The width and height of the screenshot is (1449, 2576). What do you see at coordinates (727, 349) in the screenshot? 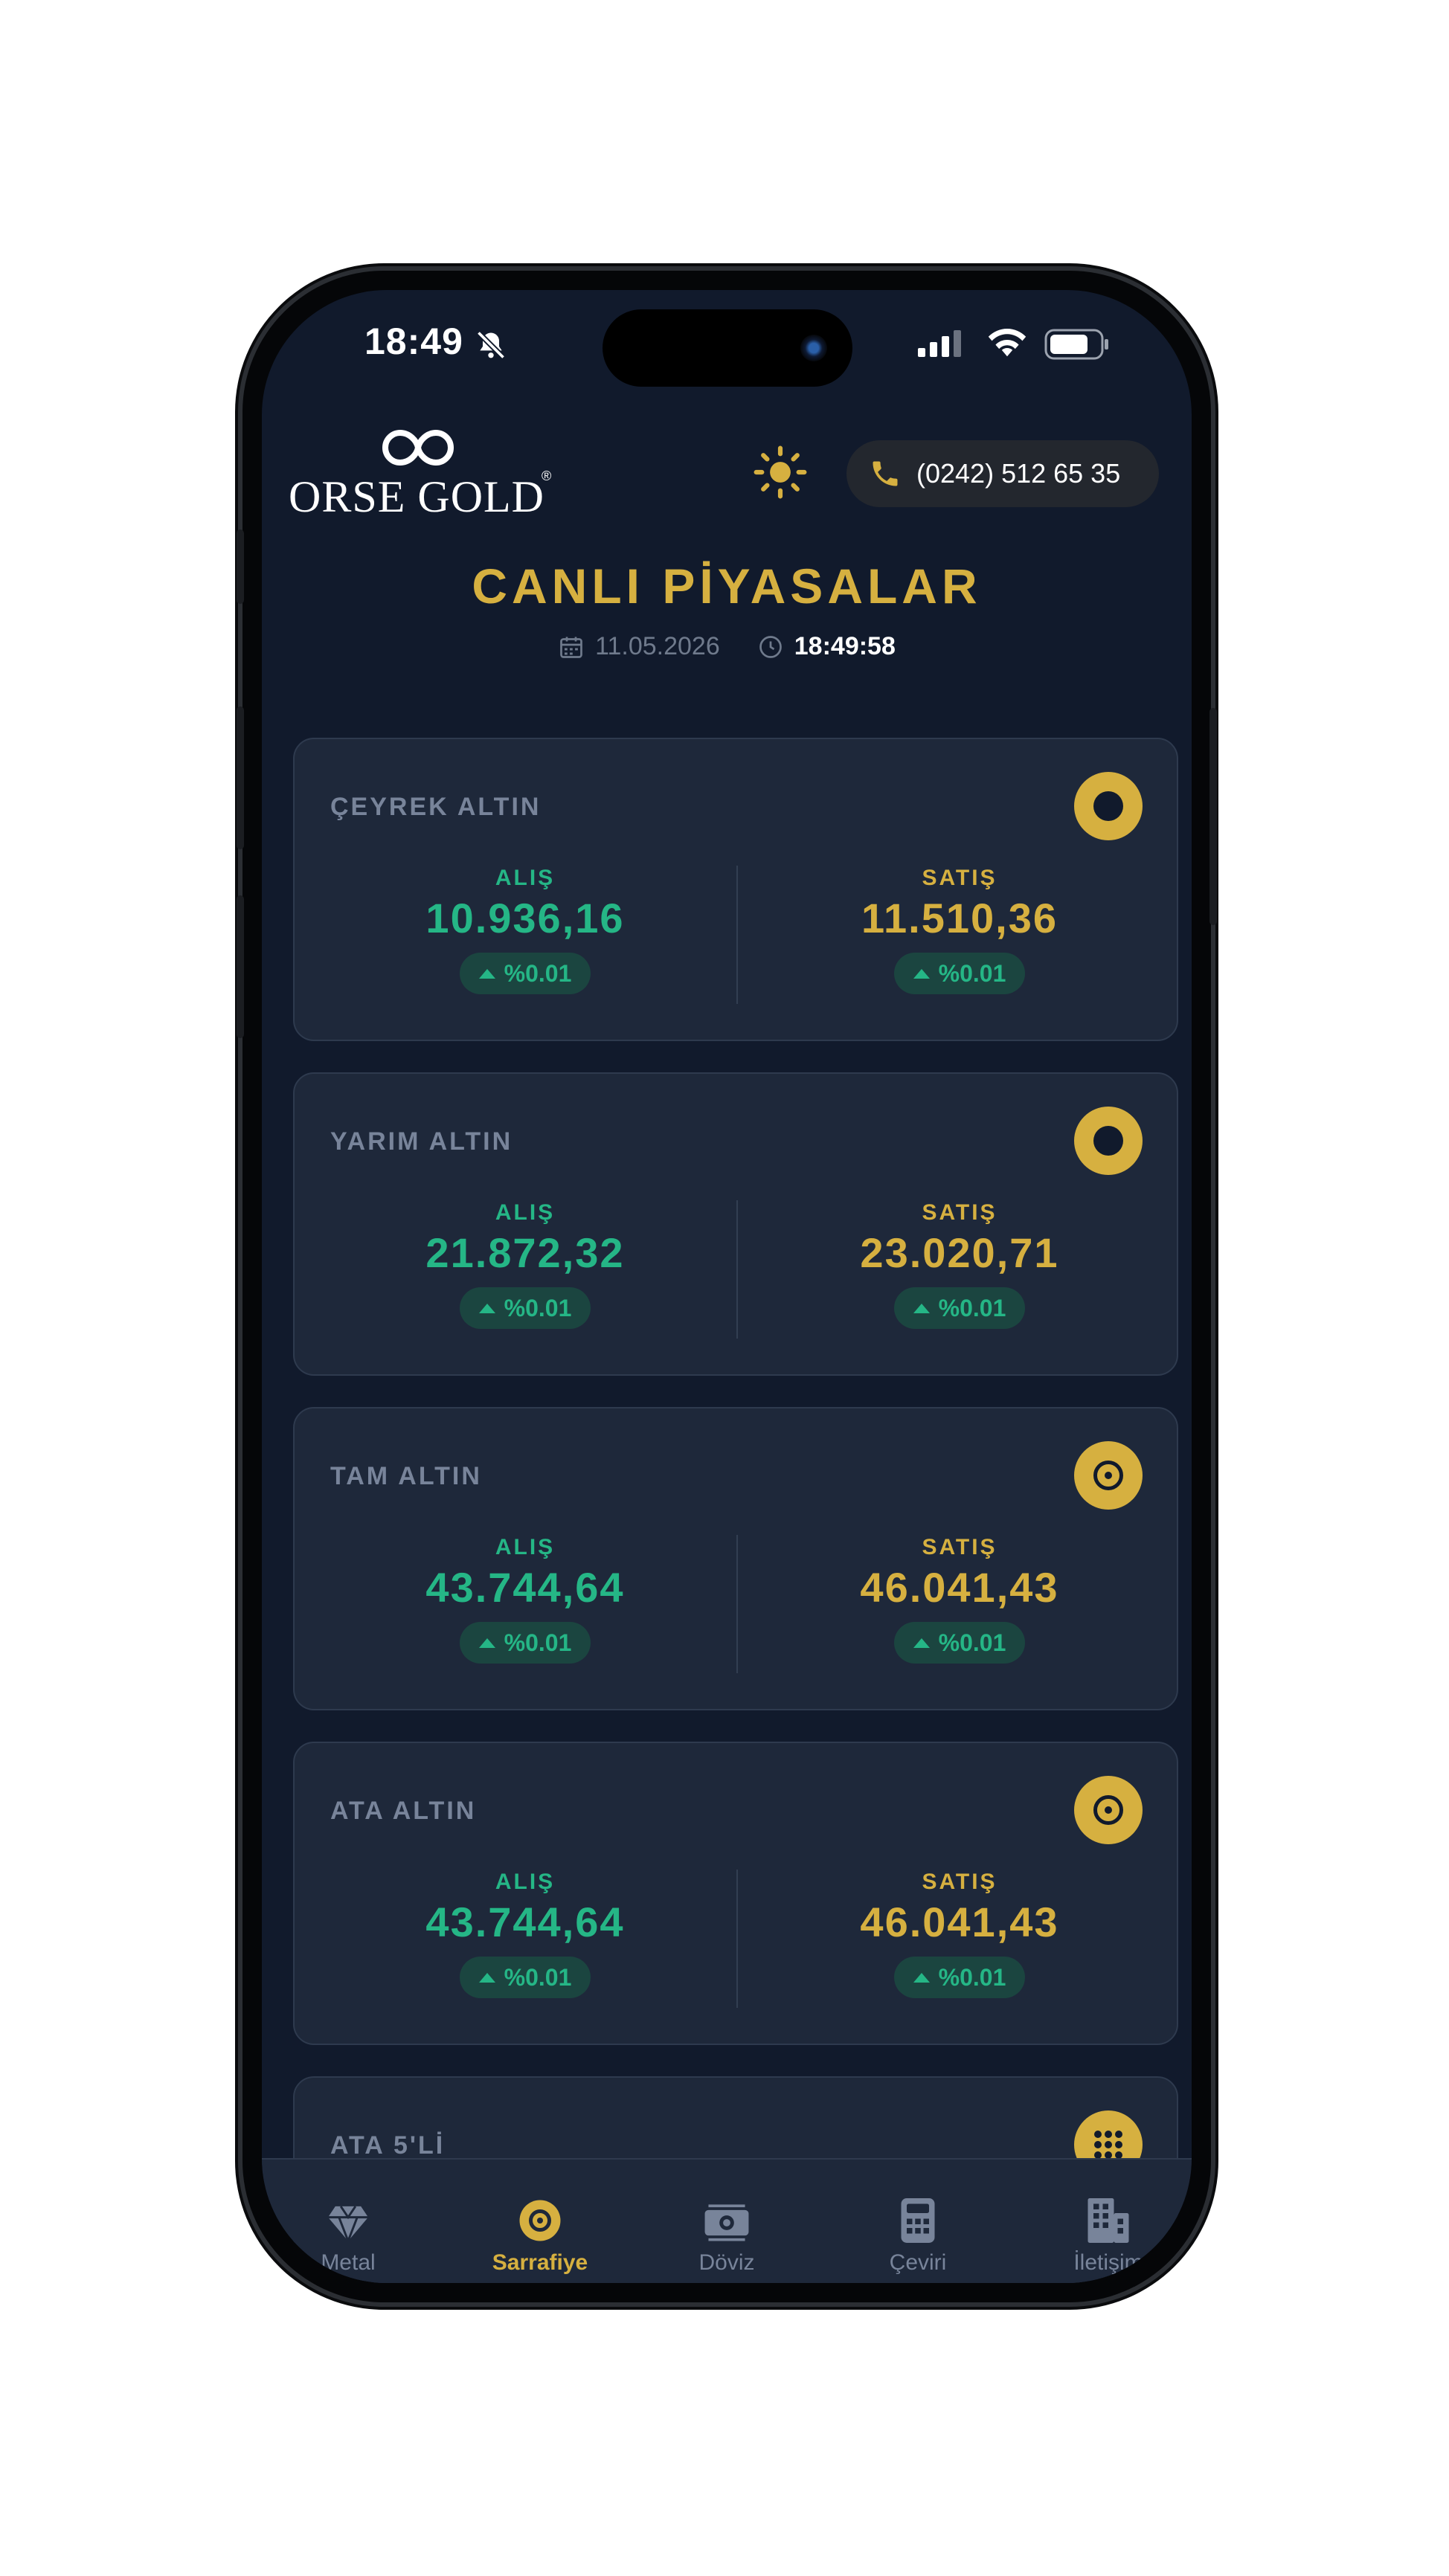
I see `status-bar: 18:49` at bounding box center [727, 349].